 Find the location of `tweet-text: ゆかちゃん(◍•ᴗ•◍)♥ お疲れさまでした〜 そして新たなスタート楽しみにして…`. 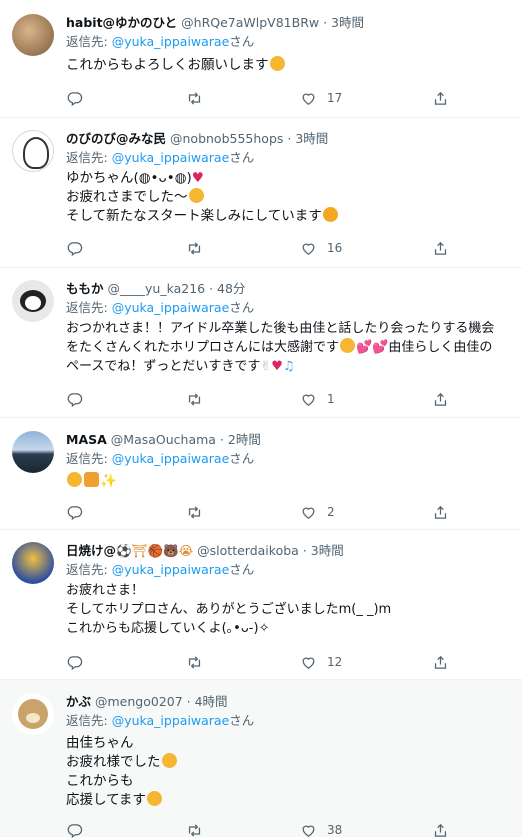

tweet-text: ゆかちゃん(◍•ᴗ•◍)♥ お疲れさまでした〜 そして新たなスタート楽しみにして… is located at coordinates (289, 197).